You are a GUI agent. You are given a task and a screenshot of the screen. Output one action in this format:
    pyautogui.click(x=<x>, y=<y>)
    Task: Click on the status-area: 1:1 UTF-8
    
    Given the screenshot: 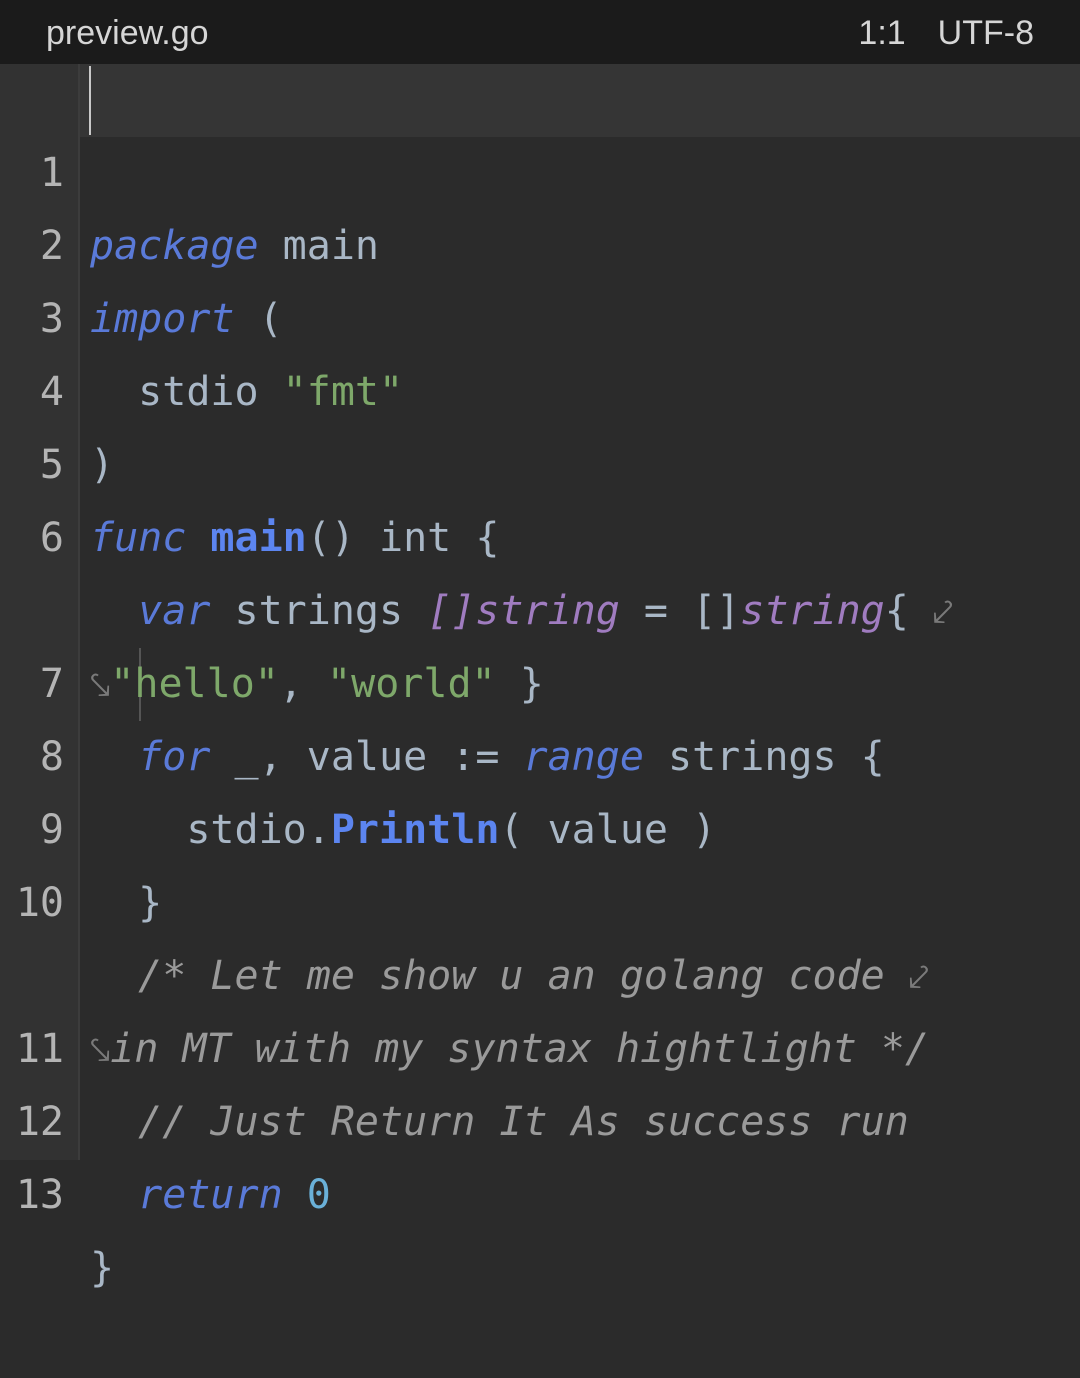 What is the action you would take?
    pyautogui.click(x=946, y=33)
    